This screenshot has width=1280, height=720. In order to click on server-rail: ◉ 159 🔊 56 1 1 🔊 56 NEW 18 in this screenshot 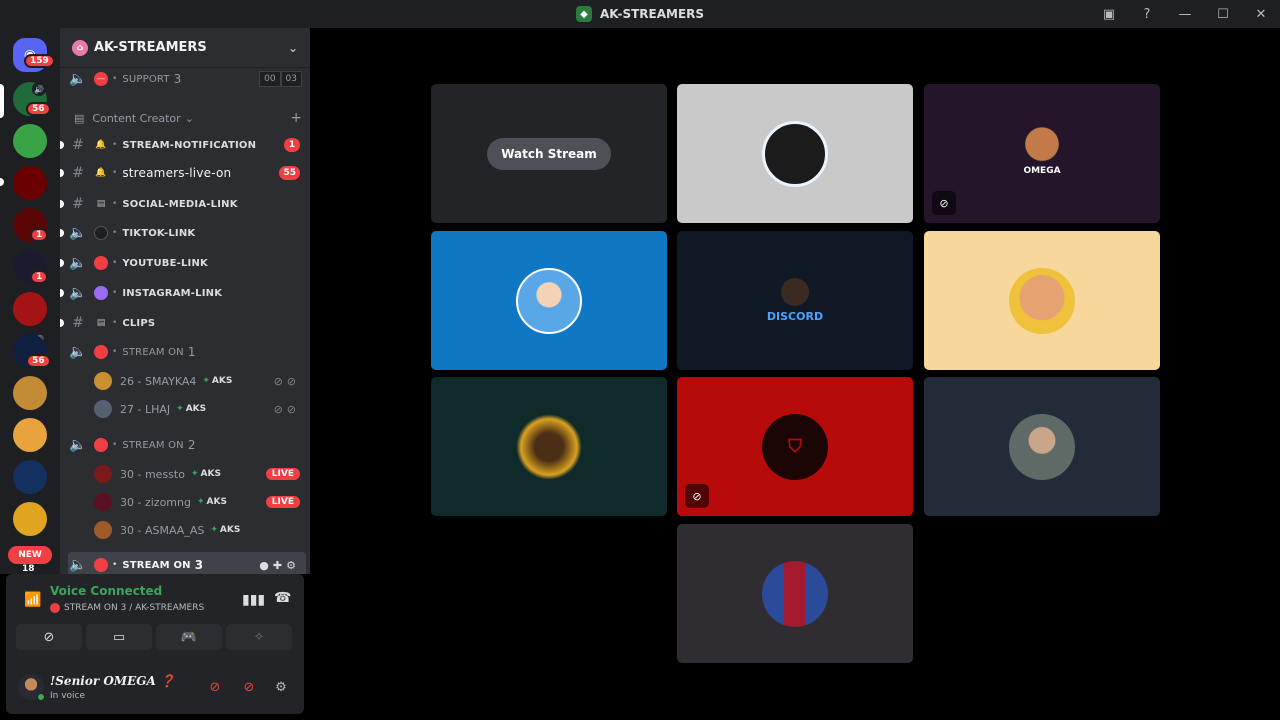, I will do `click(30, 301)`.